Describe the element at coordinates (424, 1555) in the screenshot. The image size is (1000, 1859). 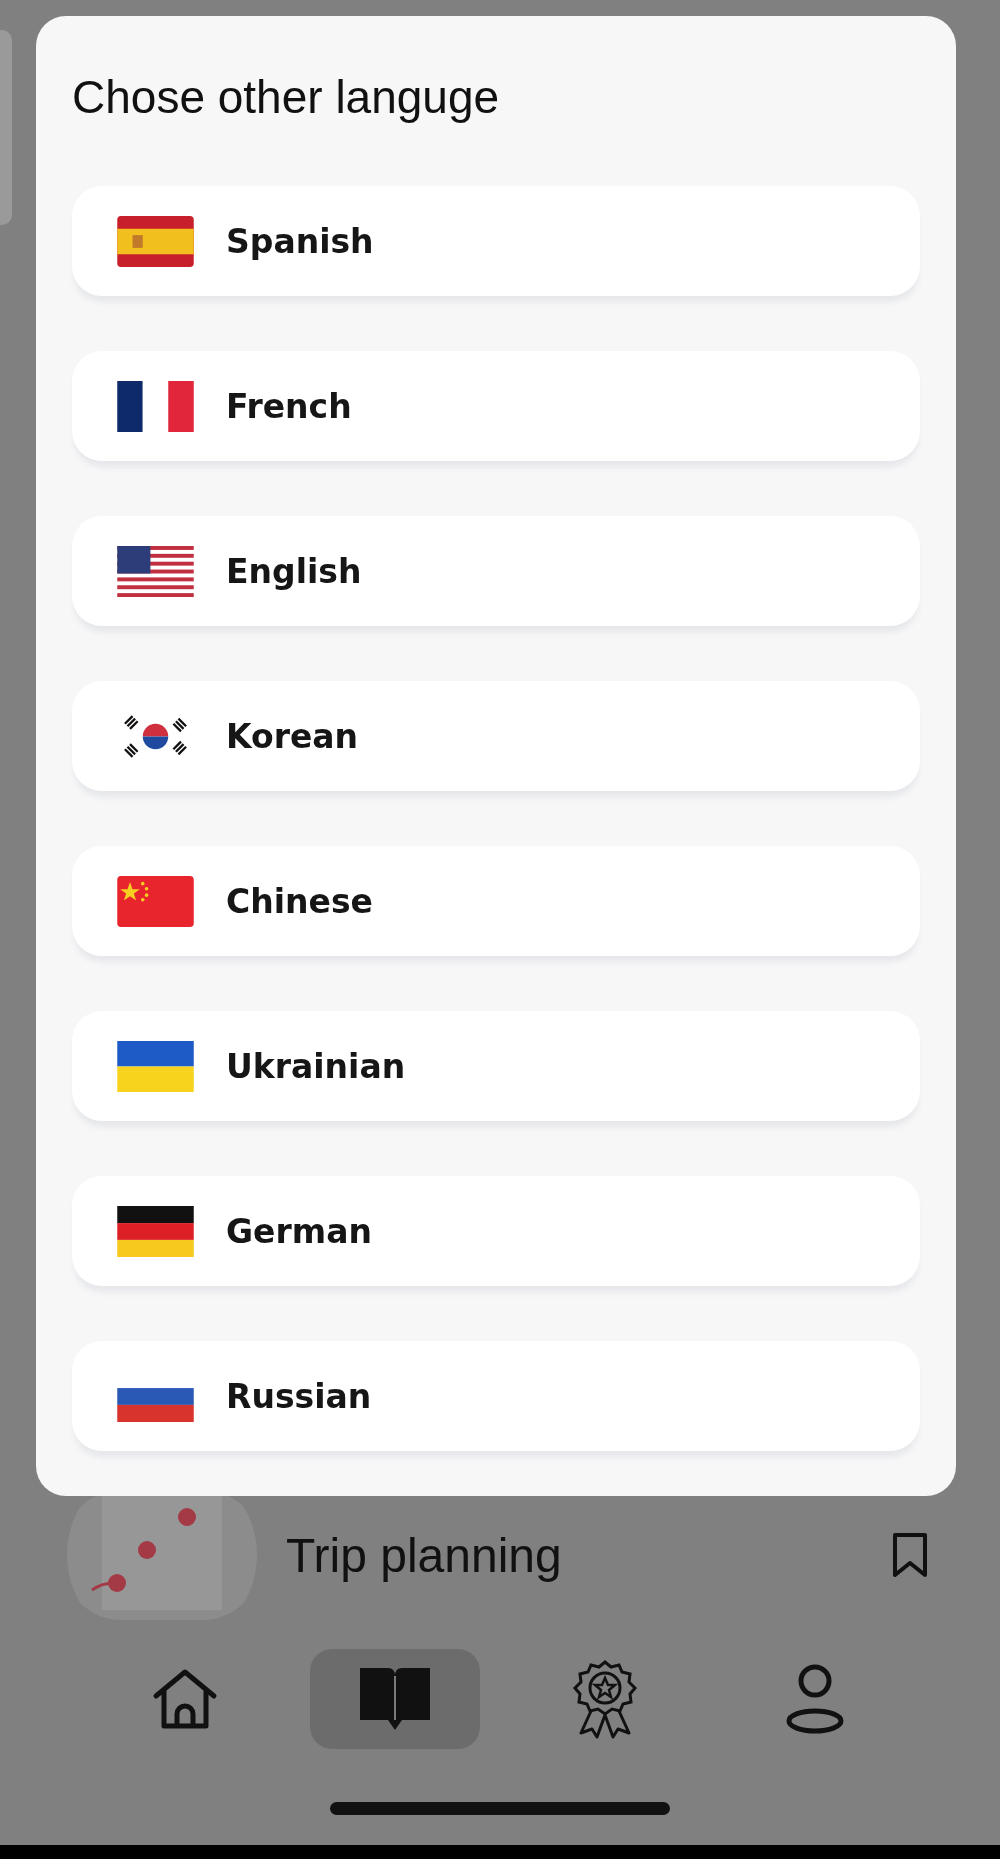
I see `card-title: Trip planning` at that location.